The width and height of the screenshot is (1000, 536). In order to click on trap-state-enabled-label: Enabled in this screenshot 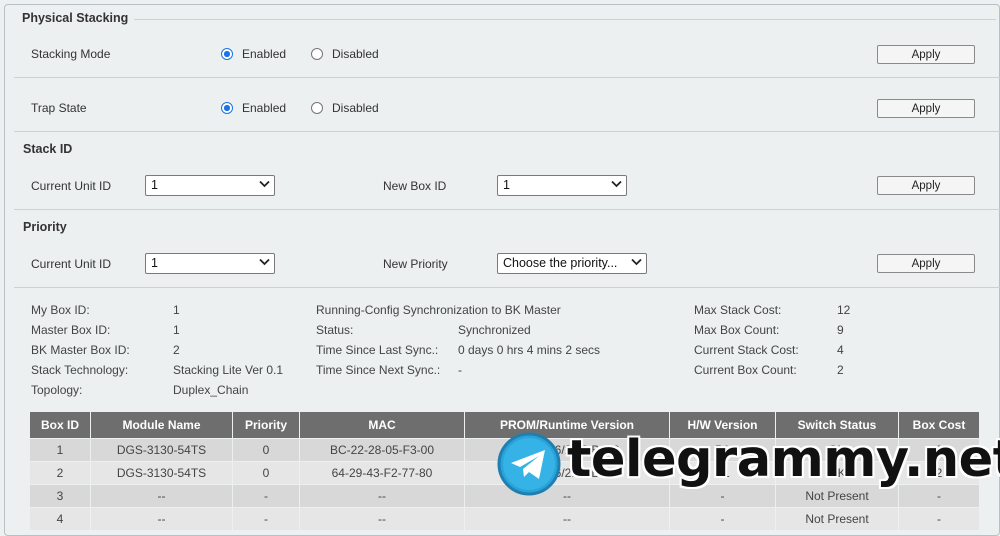, I will do `click(264, 108)`.